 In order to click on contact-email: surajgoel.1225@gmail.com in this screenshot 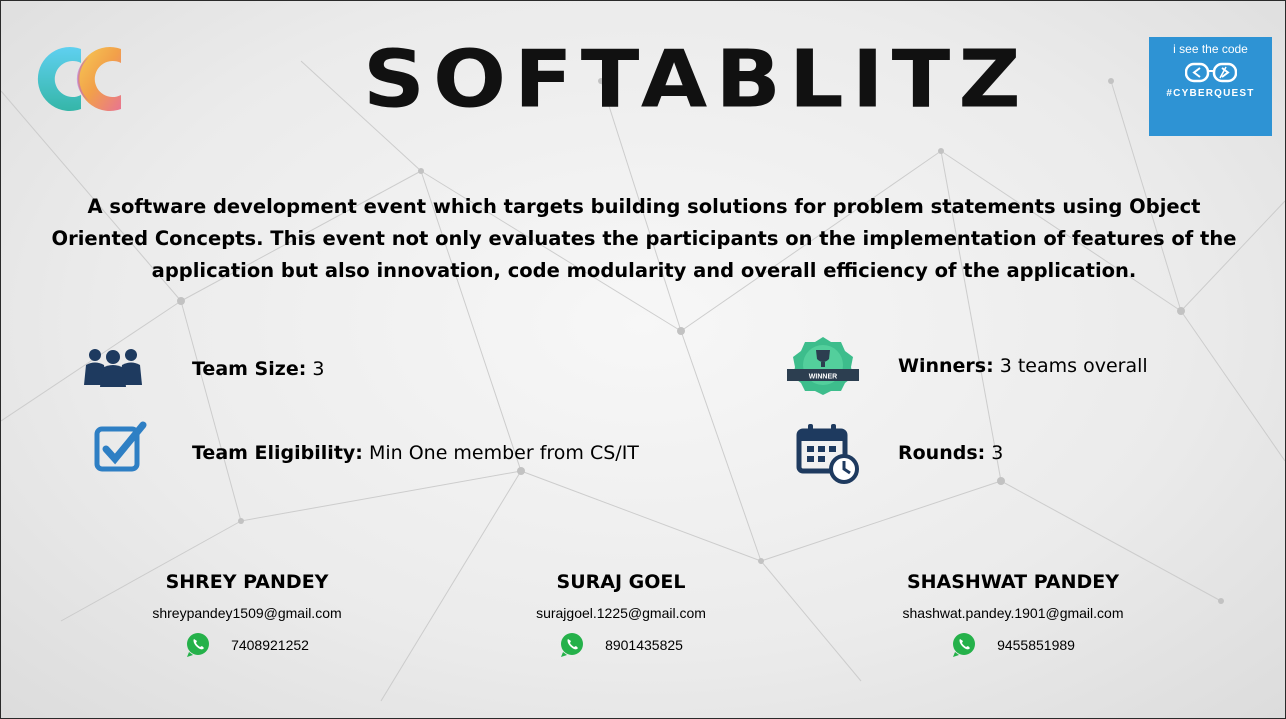, I will do `click(621, 613)`.